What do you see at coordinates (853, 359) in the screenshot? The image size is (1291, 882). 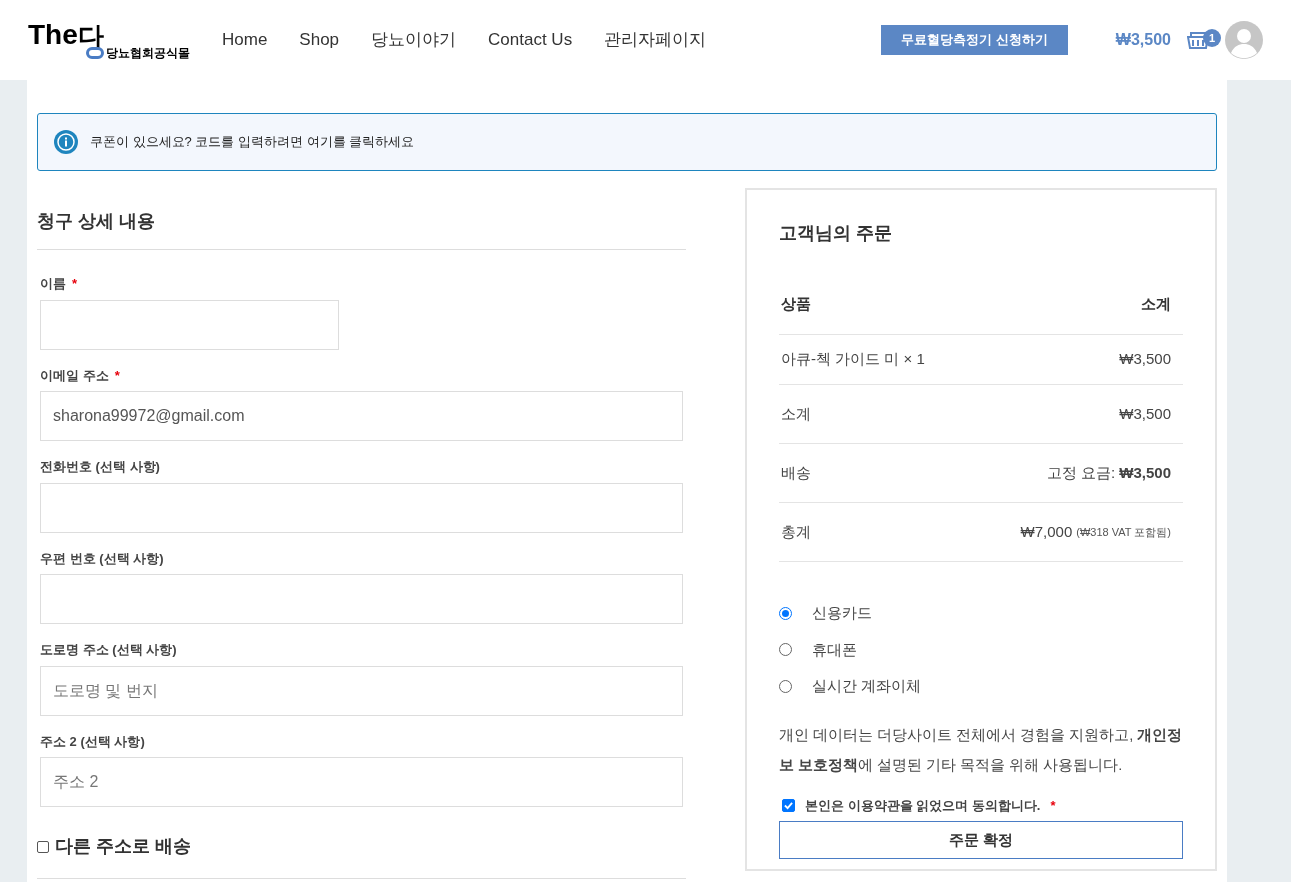 I see `row-label: 아큐-첵 가이드 미 × 1` at bounding box center [853, 359].